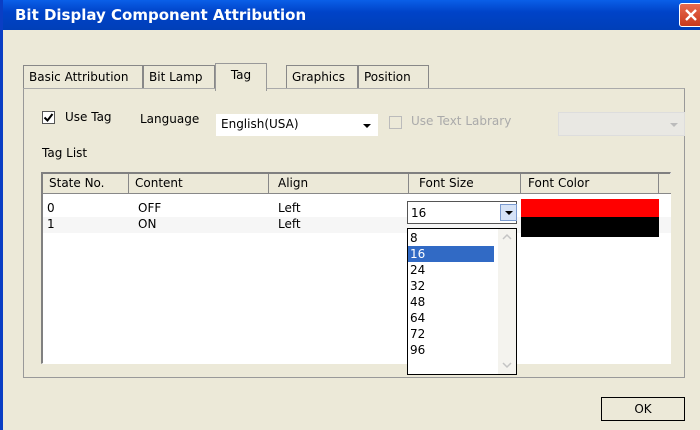  What do you see at coordinates (465, 184) in the screenshot?
I see `column-header-font-size: Font Size` at bounding box center [465, 184].